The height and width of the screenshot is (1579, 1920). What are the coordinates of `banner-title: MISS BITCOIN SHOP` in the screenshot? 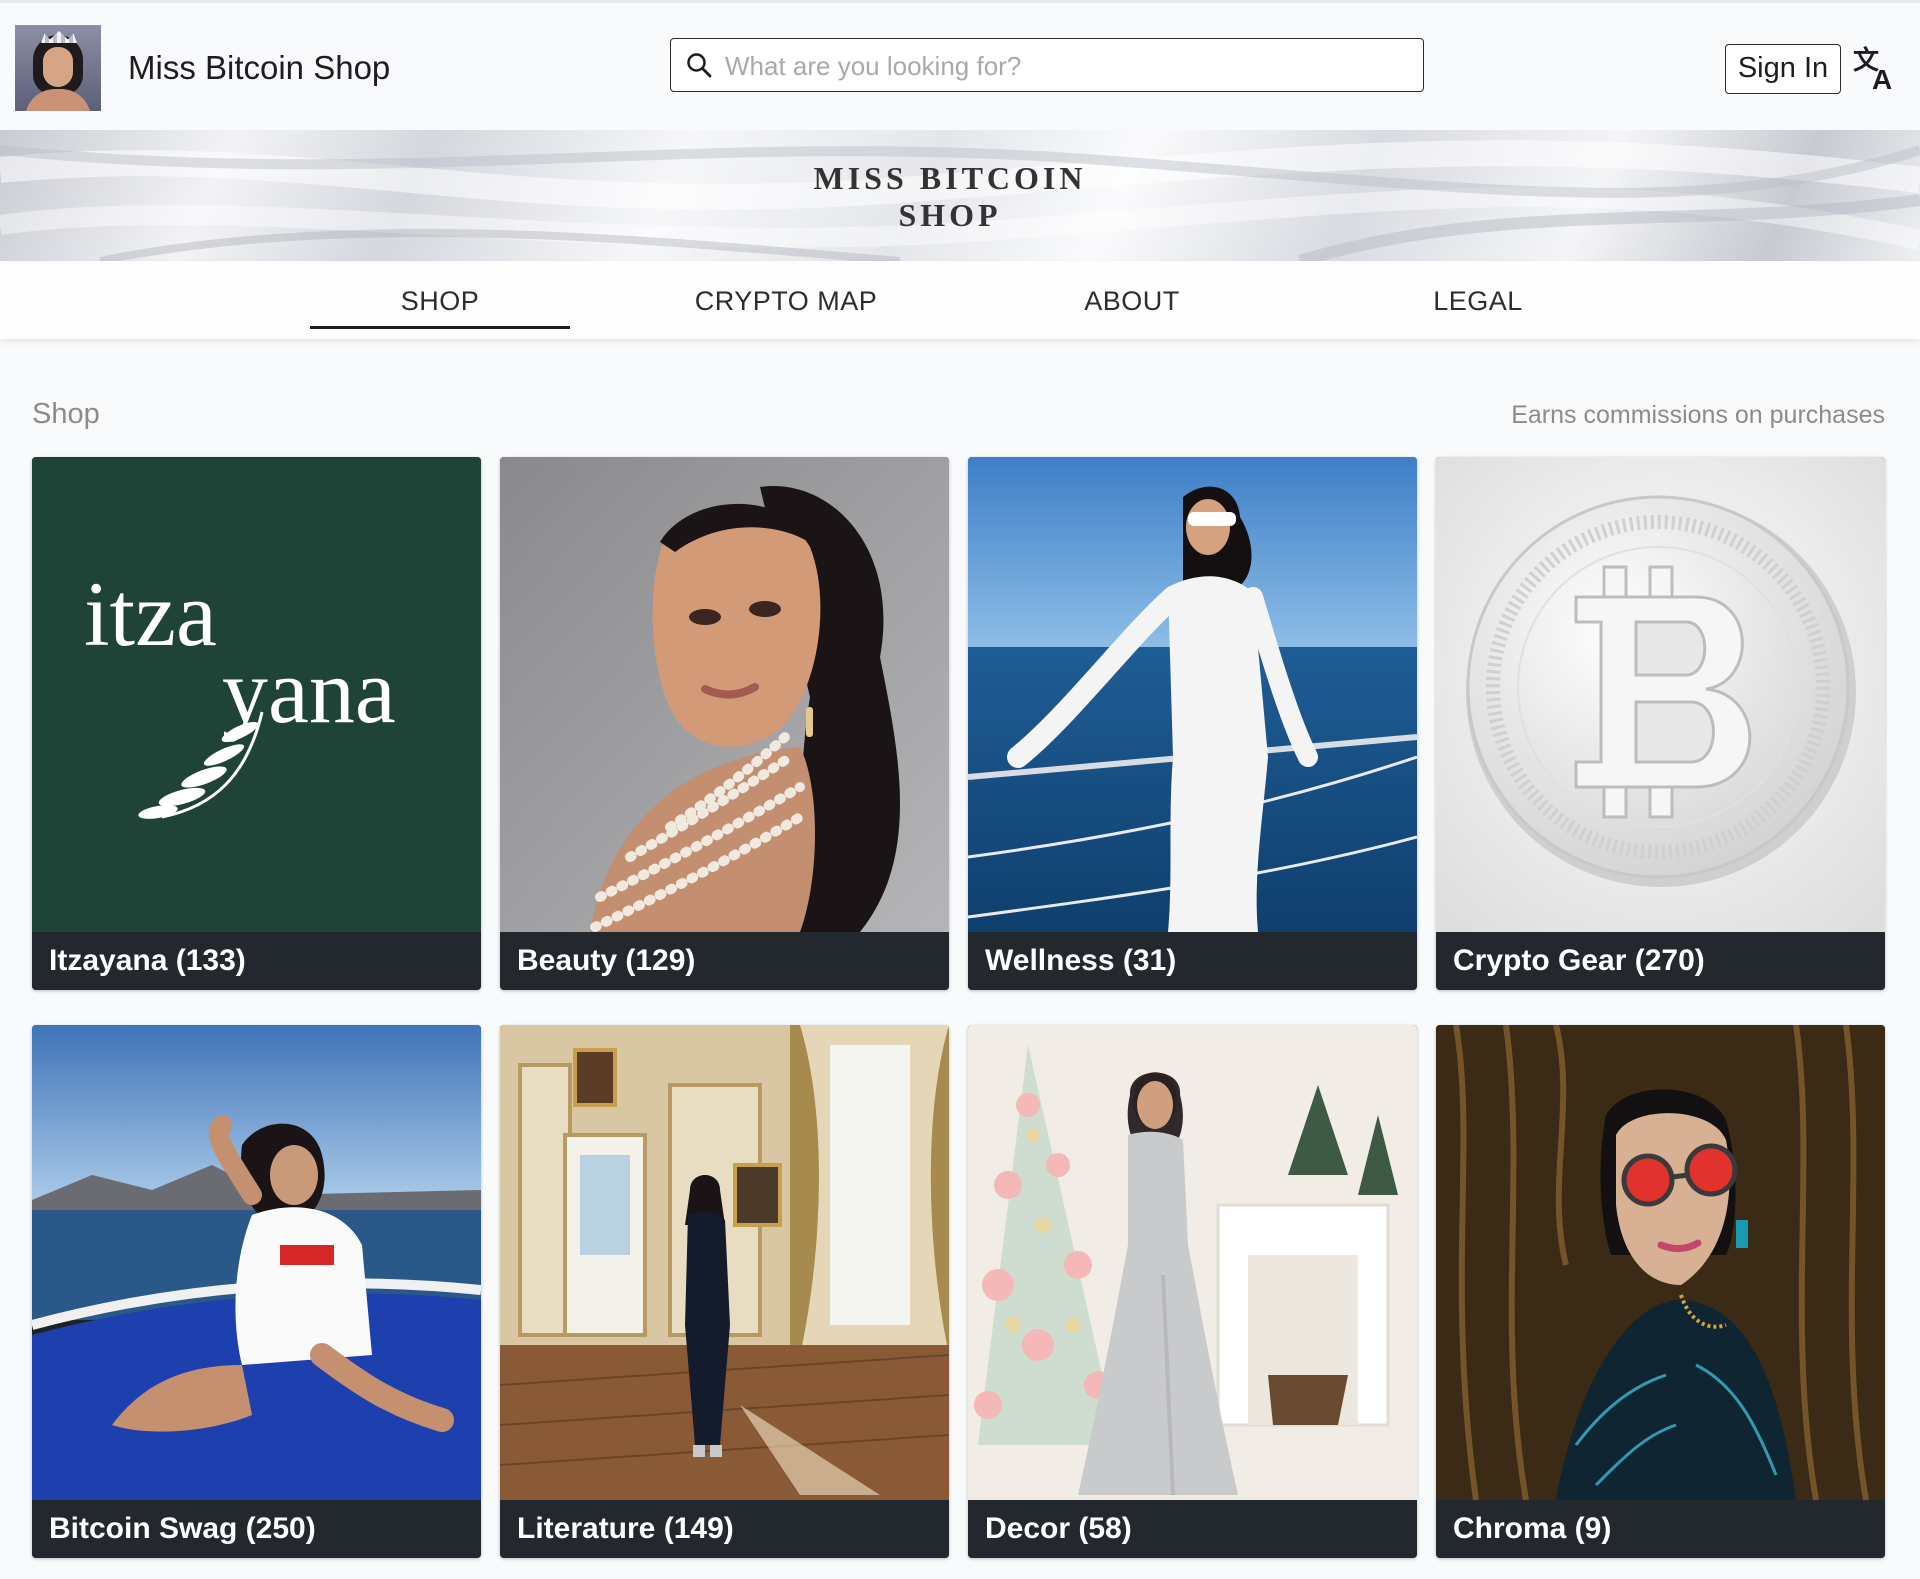 It's located at (950, 197).